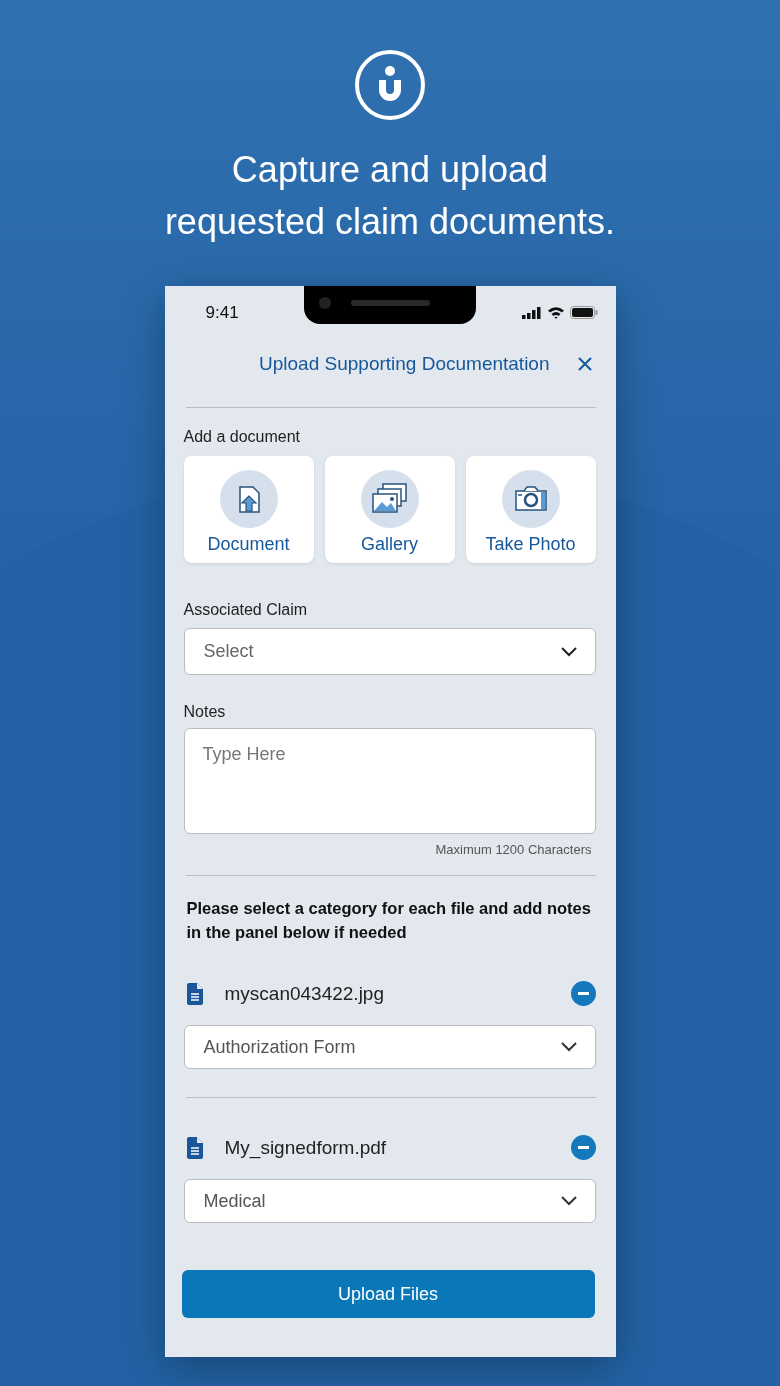 The image size is (780, 1386). What do you see at coordinates (242, 437) in the screenshot?
I see `section-label: Add a document` at bounding box center [242, 437].